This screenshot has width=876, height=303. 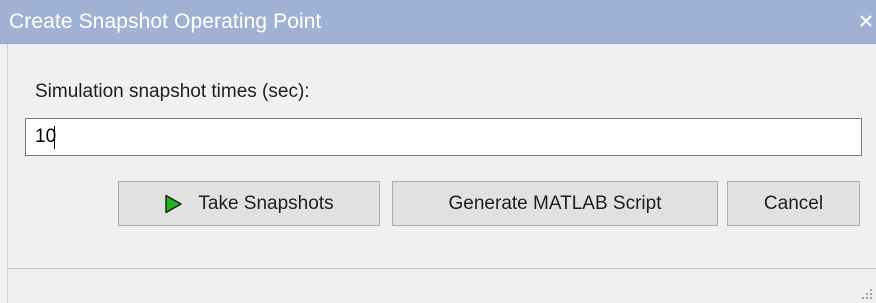 I want to click on cancel-label: Cancel, so click(x=793, y=203).